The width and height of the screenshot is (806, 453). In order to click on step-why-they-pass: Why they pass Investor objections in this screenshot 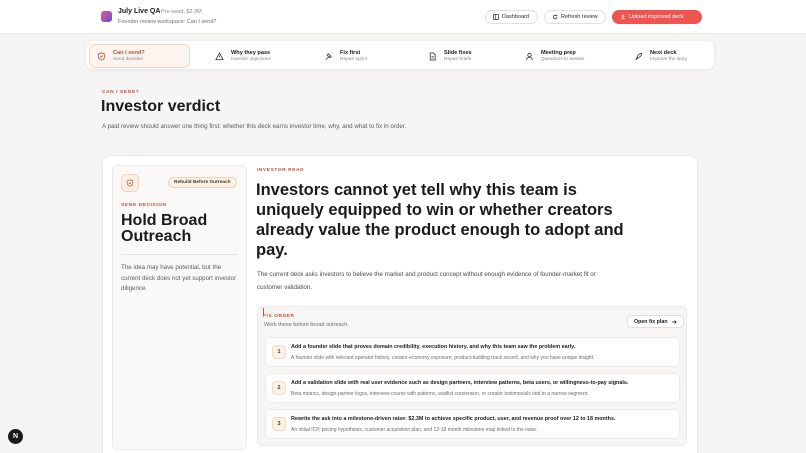, I will do `click(255, 56)`.